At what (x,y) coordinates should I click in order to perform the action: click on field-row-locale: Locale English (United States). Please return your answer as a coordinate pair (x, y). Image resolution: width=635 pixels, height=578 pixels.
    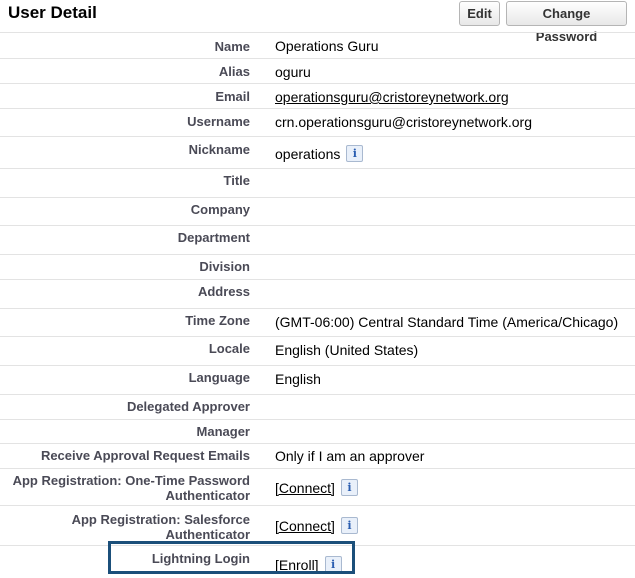
    Looking at the image, I should click on (317, 350).